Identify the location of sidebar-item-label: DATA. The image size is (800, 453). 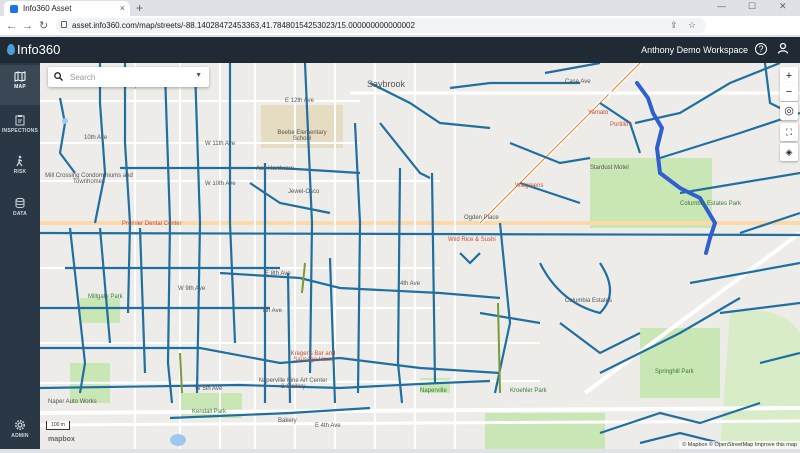
(20, 214).